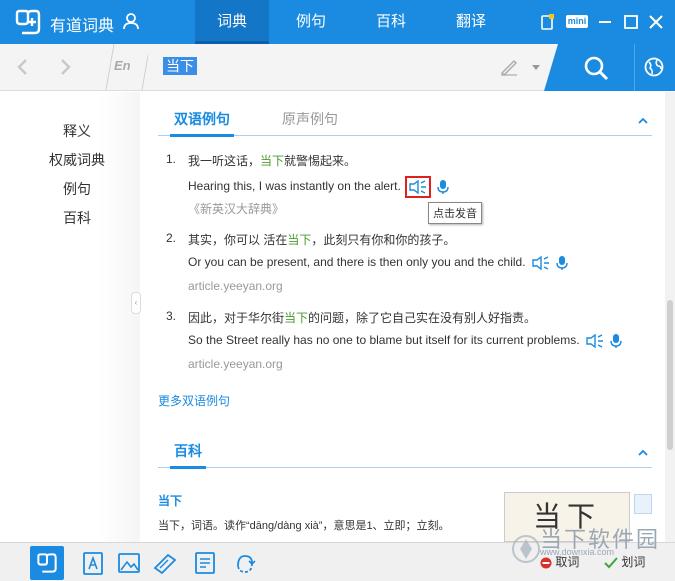 The width and height of the screenshot is (675, 581). Describe the element at coordinates (180, 66) in the screenshot. I see `search-query-text: 当下` at that location.